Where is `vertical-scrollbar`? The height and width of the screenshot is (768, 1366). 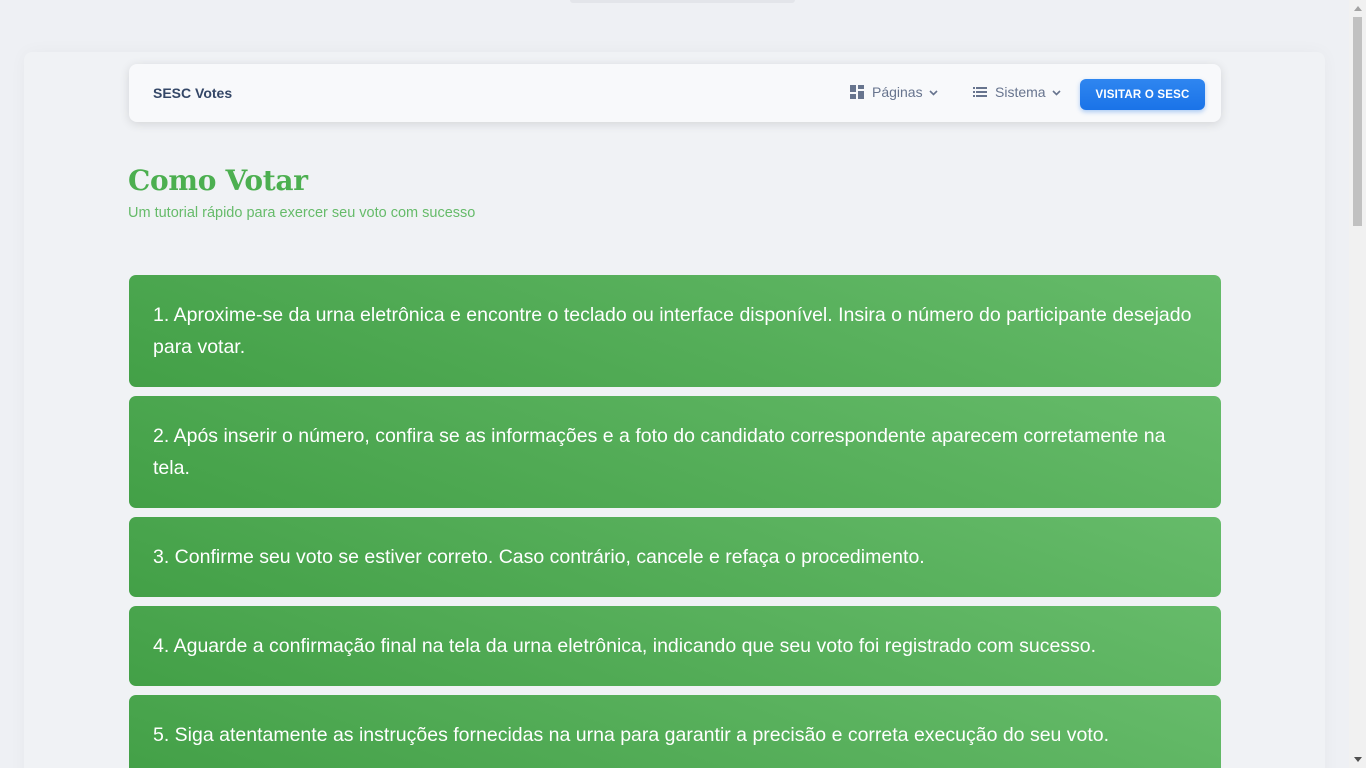
vertical-scrollbar is located at coordinates (1357, 384).